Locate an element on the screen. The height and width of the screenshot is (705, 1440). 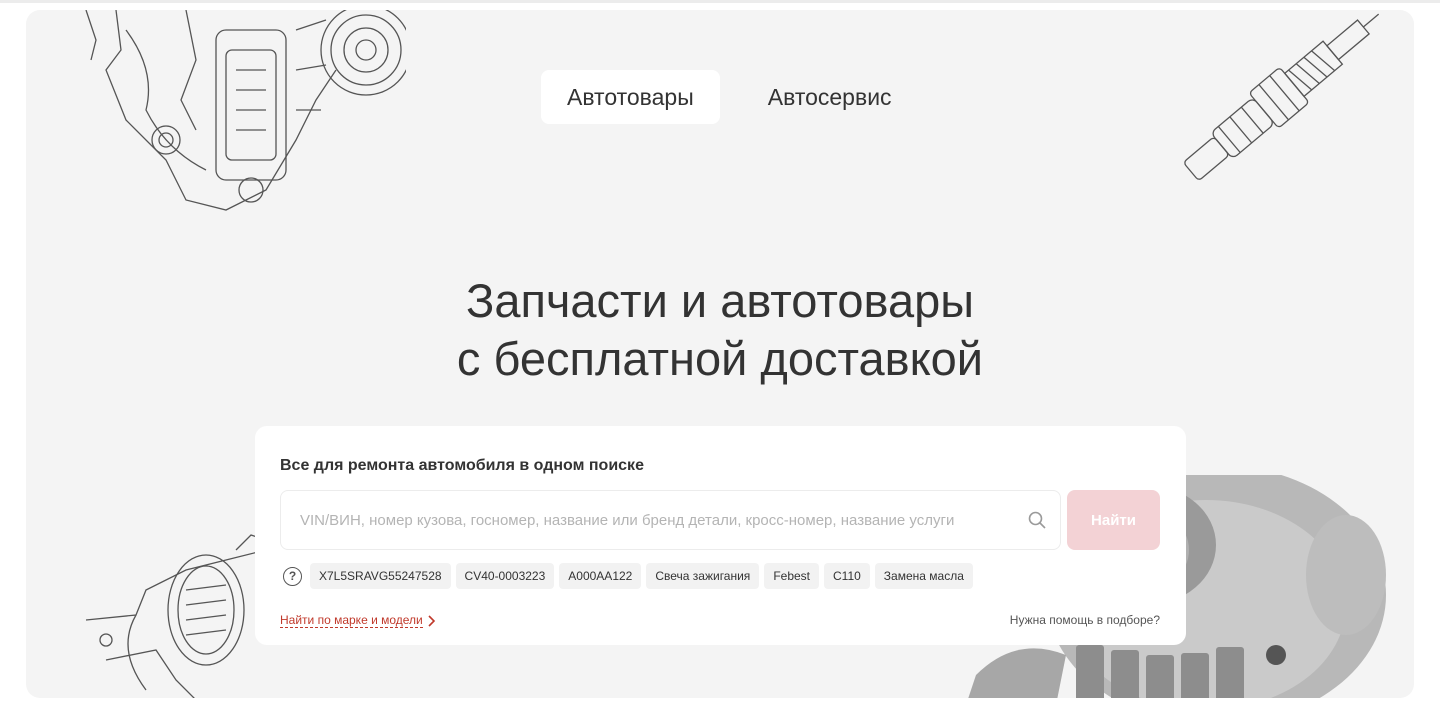
chevron-right-icon is located at coordinates (432, 623).